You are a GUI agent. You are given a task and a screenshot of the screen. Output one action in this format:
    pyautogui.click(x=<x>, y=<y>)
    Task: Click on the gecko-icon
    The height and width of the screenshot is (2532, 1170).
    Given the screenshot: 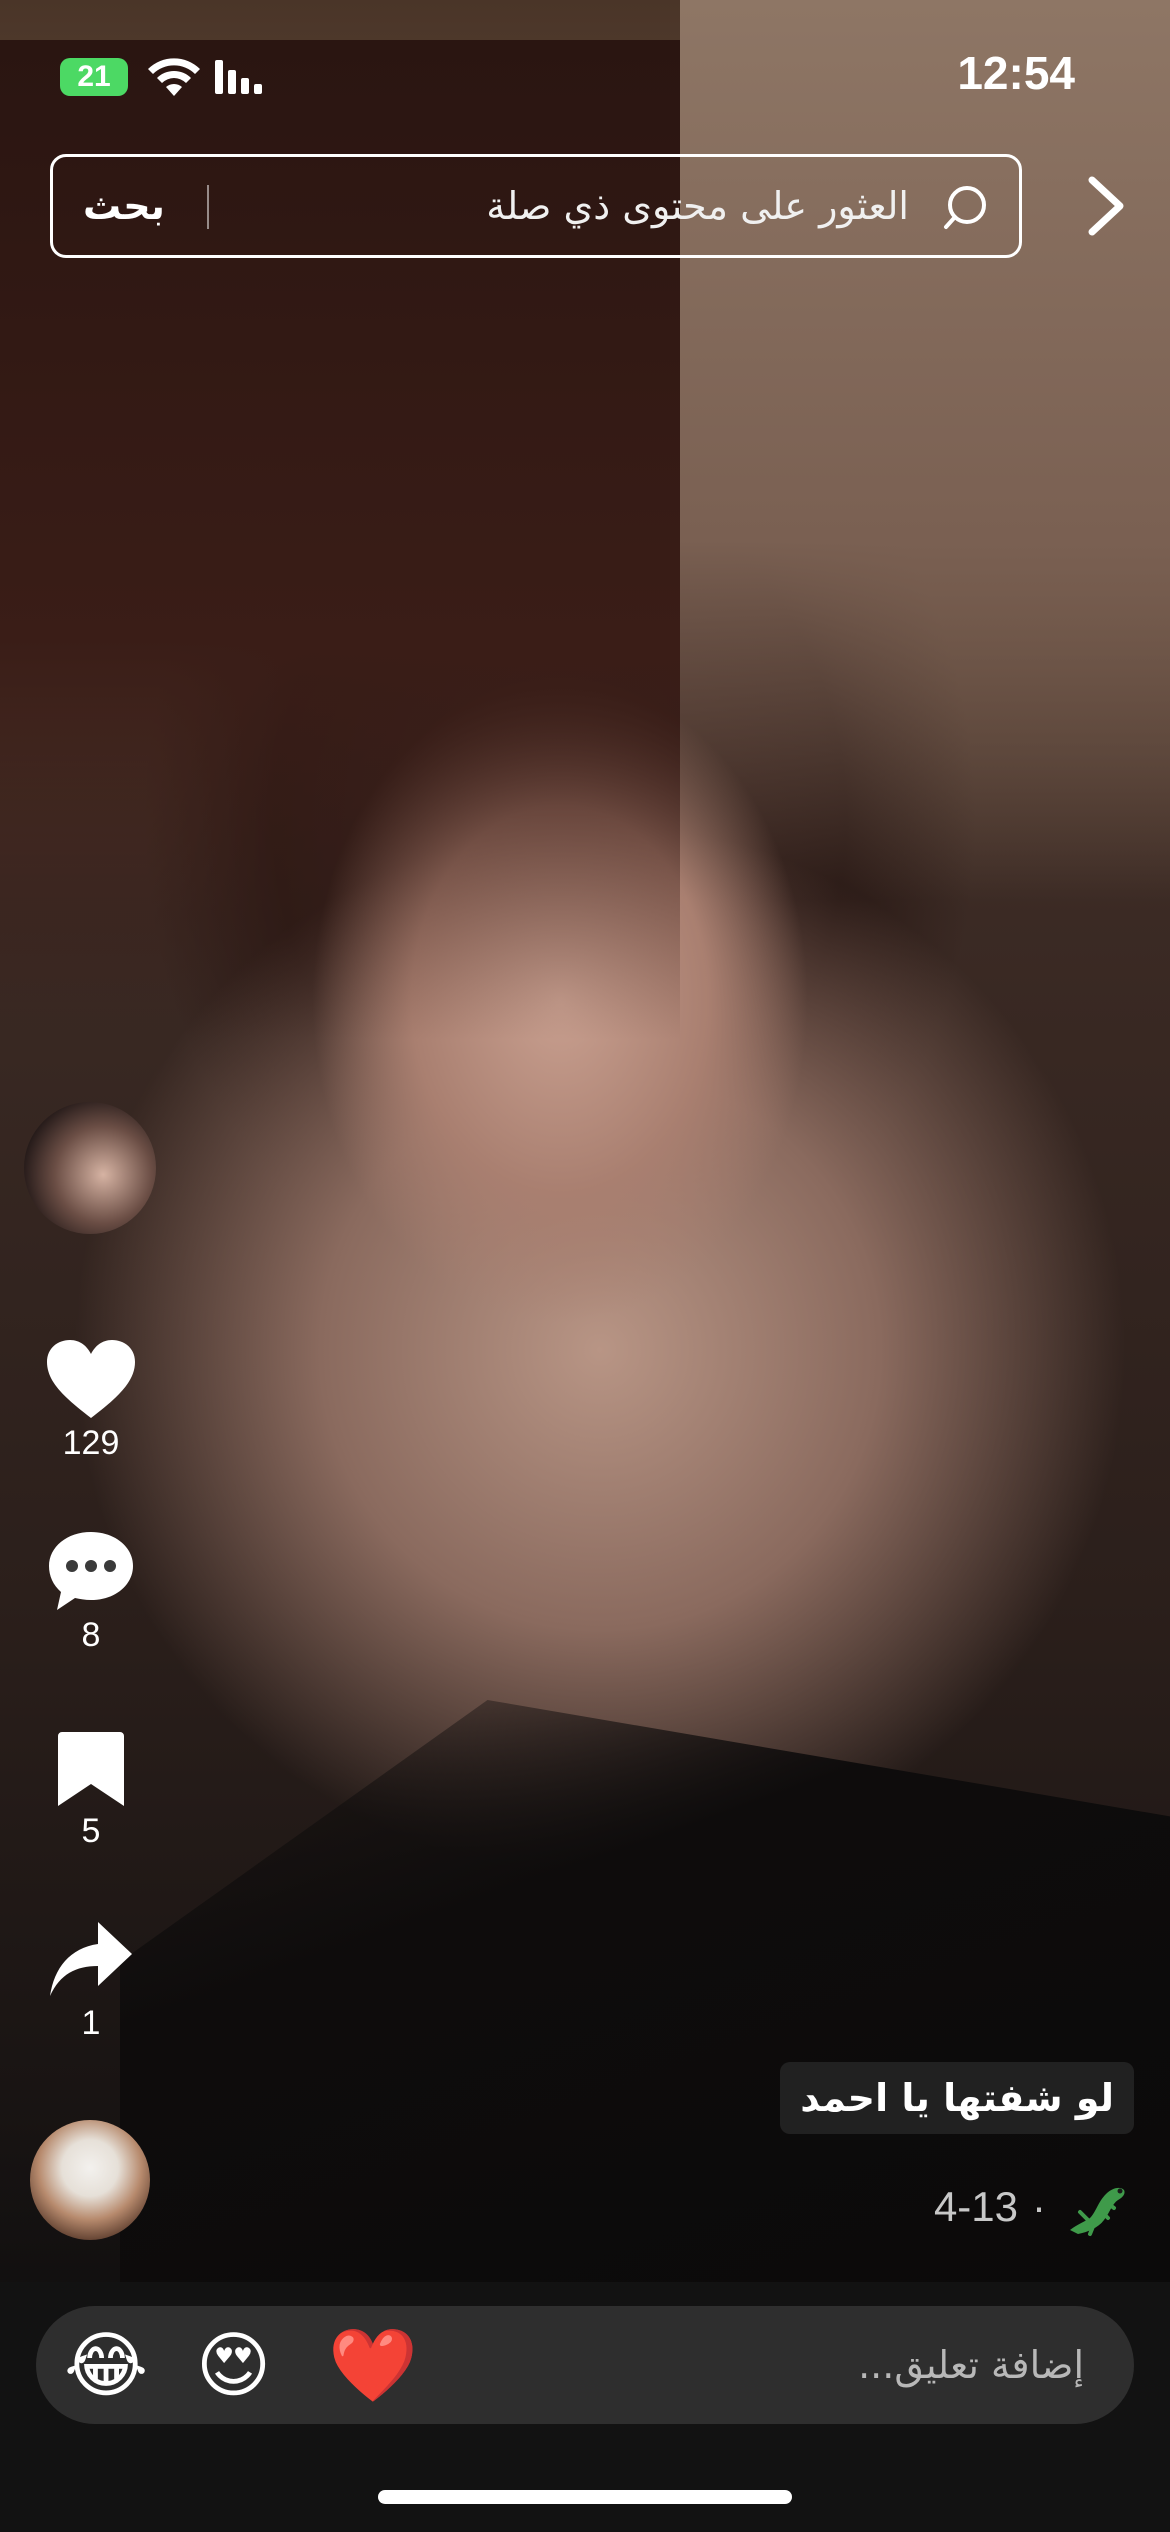 What is the action you would take?
    pyautogui.click(x=1097, y=2211)
    